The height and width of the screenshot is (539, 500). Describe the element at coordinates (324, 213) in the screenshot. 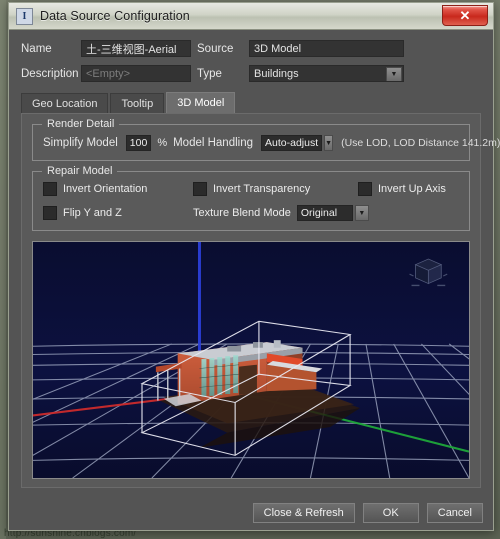

I see `texture-blend-mode-select: Original` at that location.